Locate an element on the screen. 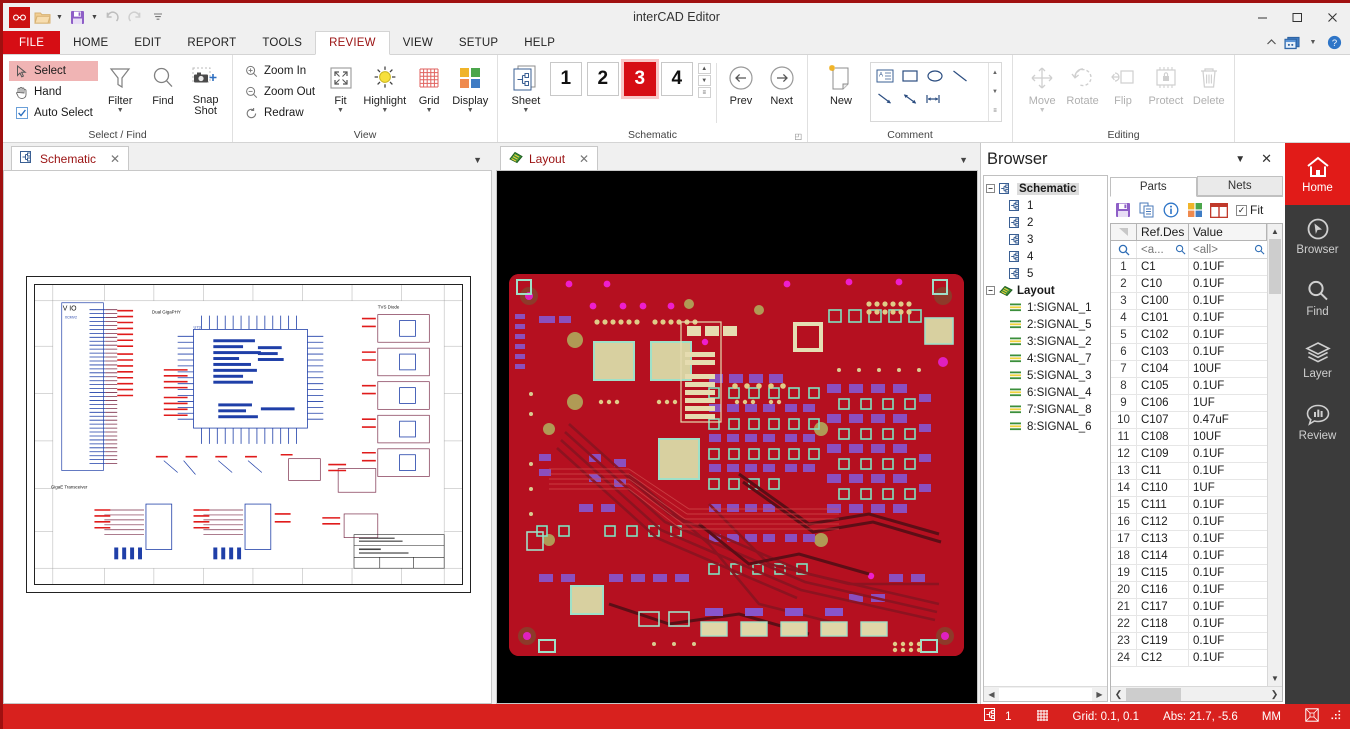 This screenshot has height=729, width=1350. protect-button: Protect is located at coordinates (1165, 83).